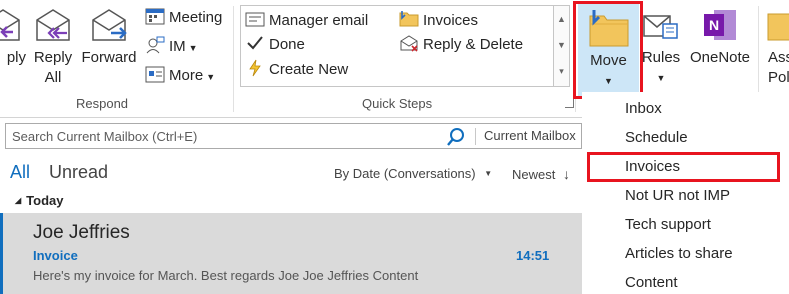  What do you see at coordinates (78, 172) in the screenshot?
I see `filter-unread: Unread` at bounding box center [78, 172].